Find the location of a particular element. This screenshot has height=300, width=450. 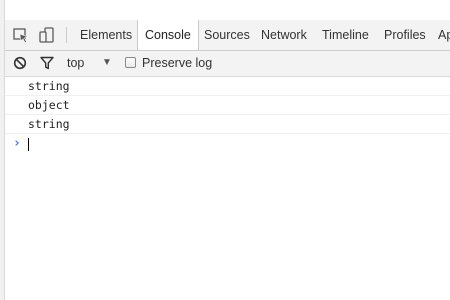

tab-timeline: Timeline is located at coordinates (345, 34).